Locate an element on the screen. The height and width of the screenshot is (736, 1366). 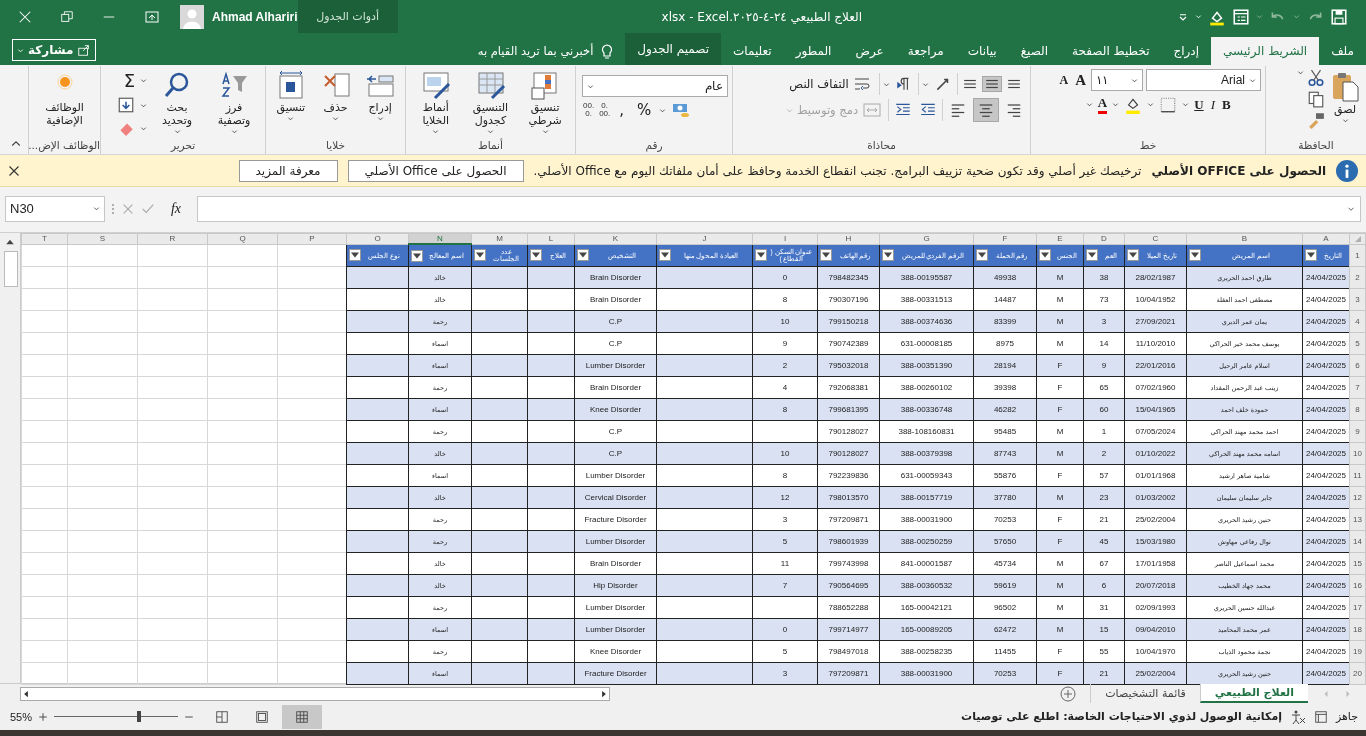
column-header: F is located at coordinates (1005, 238).